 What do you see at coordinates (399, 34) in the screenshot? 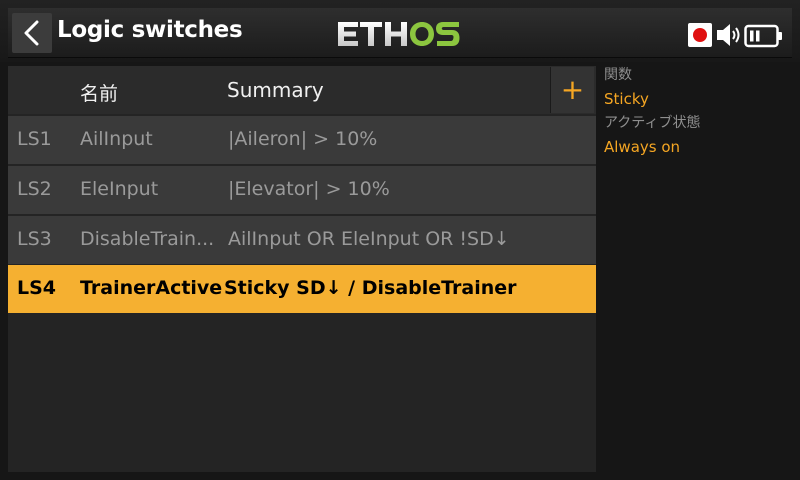
I see `ethos-logo` at bounding box center [399, 34].